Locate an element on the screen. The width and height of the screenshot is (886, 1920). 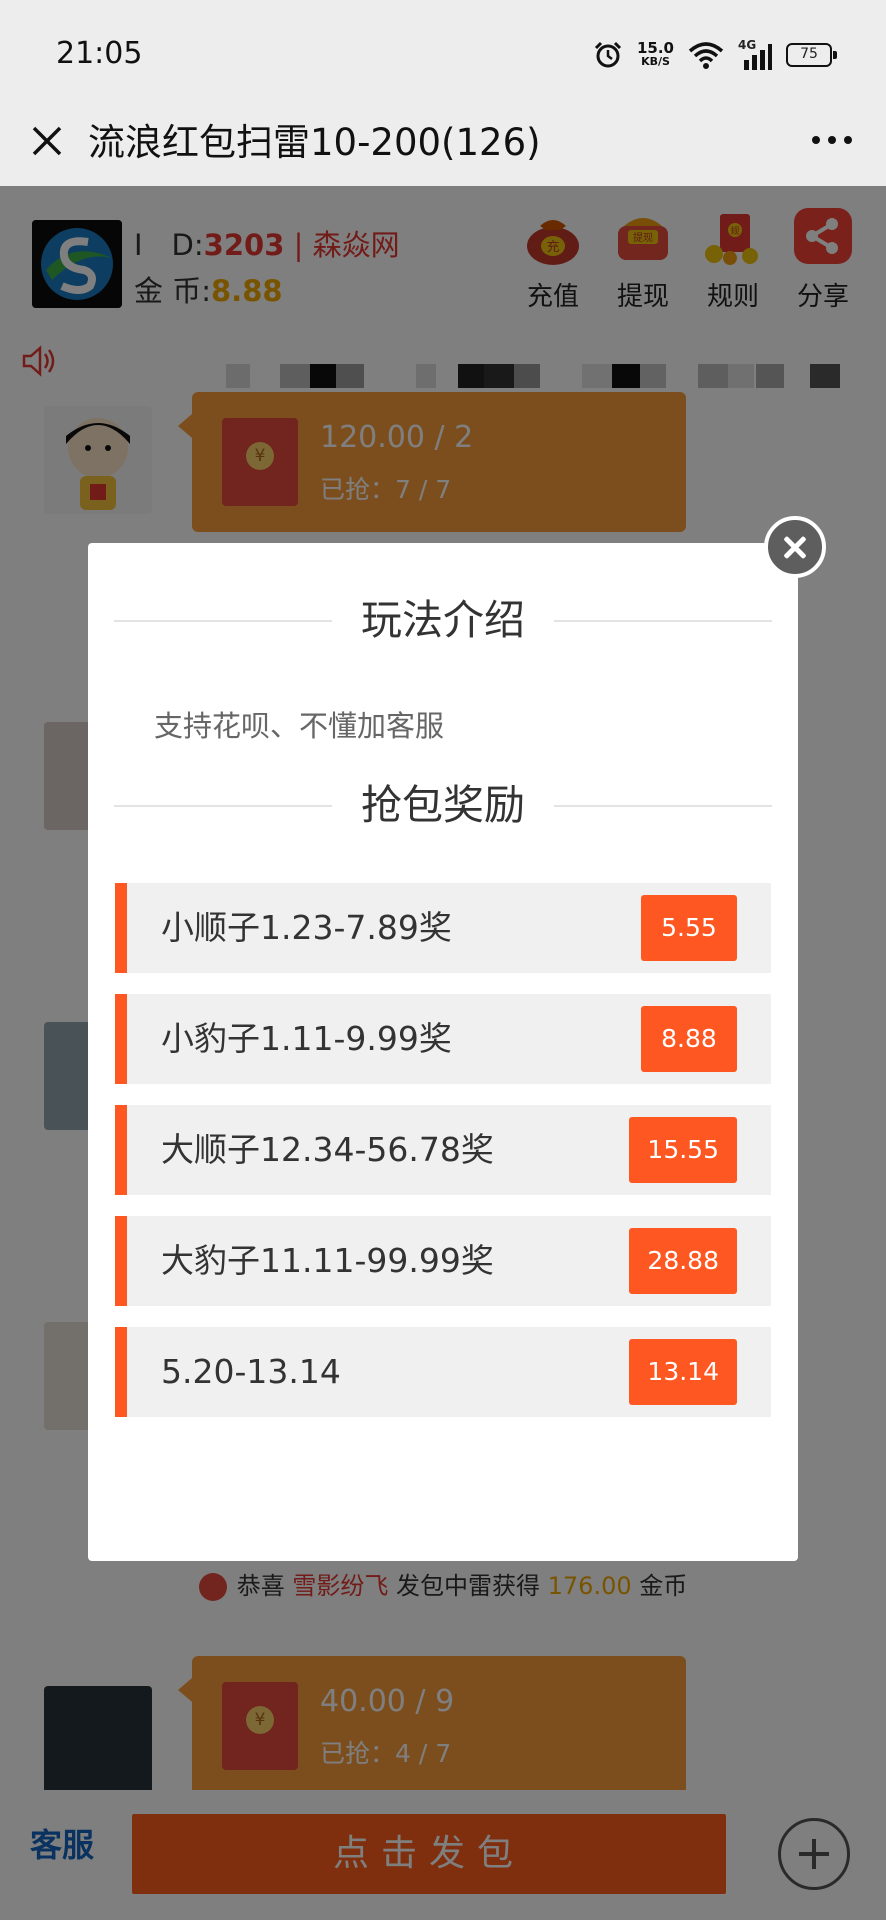
modal-close-button is located at coordinates (795, 547).